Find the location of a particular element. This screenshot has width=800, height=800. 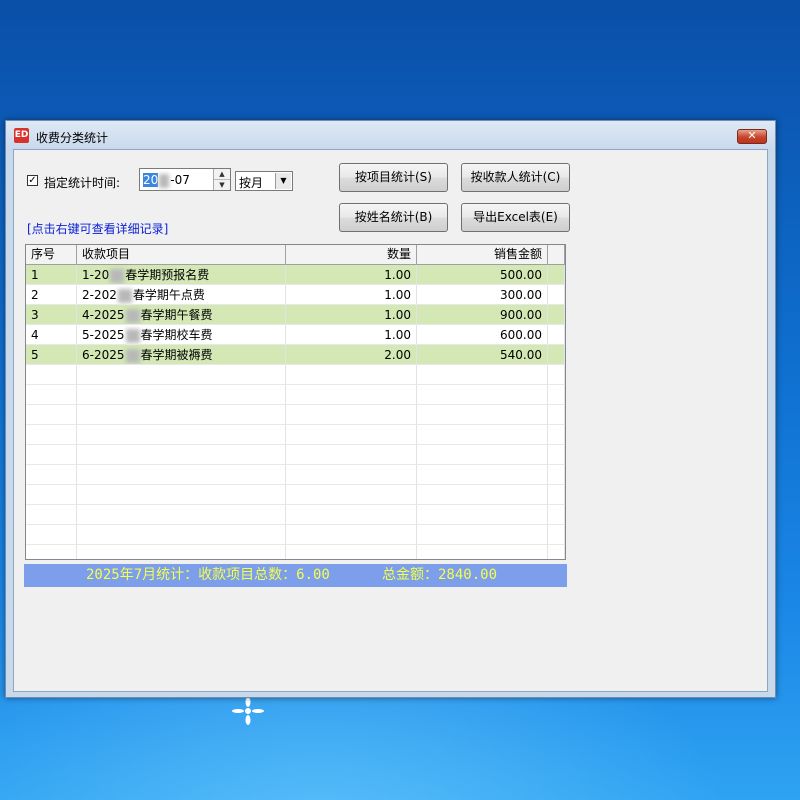

period-select-value: 按月 is located at coordinates (251, 183).